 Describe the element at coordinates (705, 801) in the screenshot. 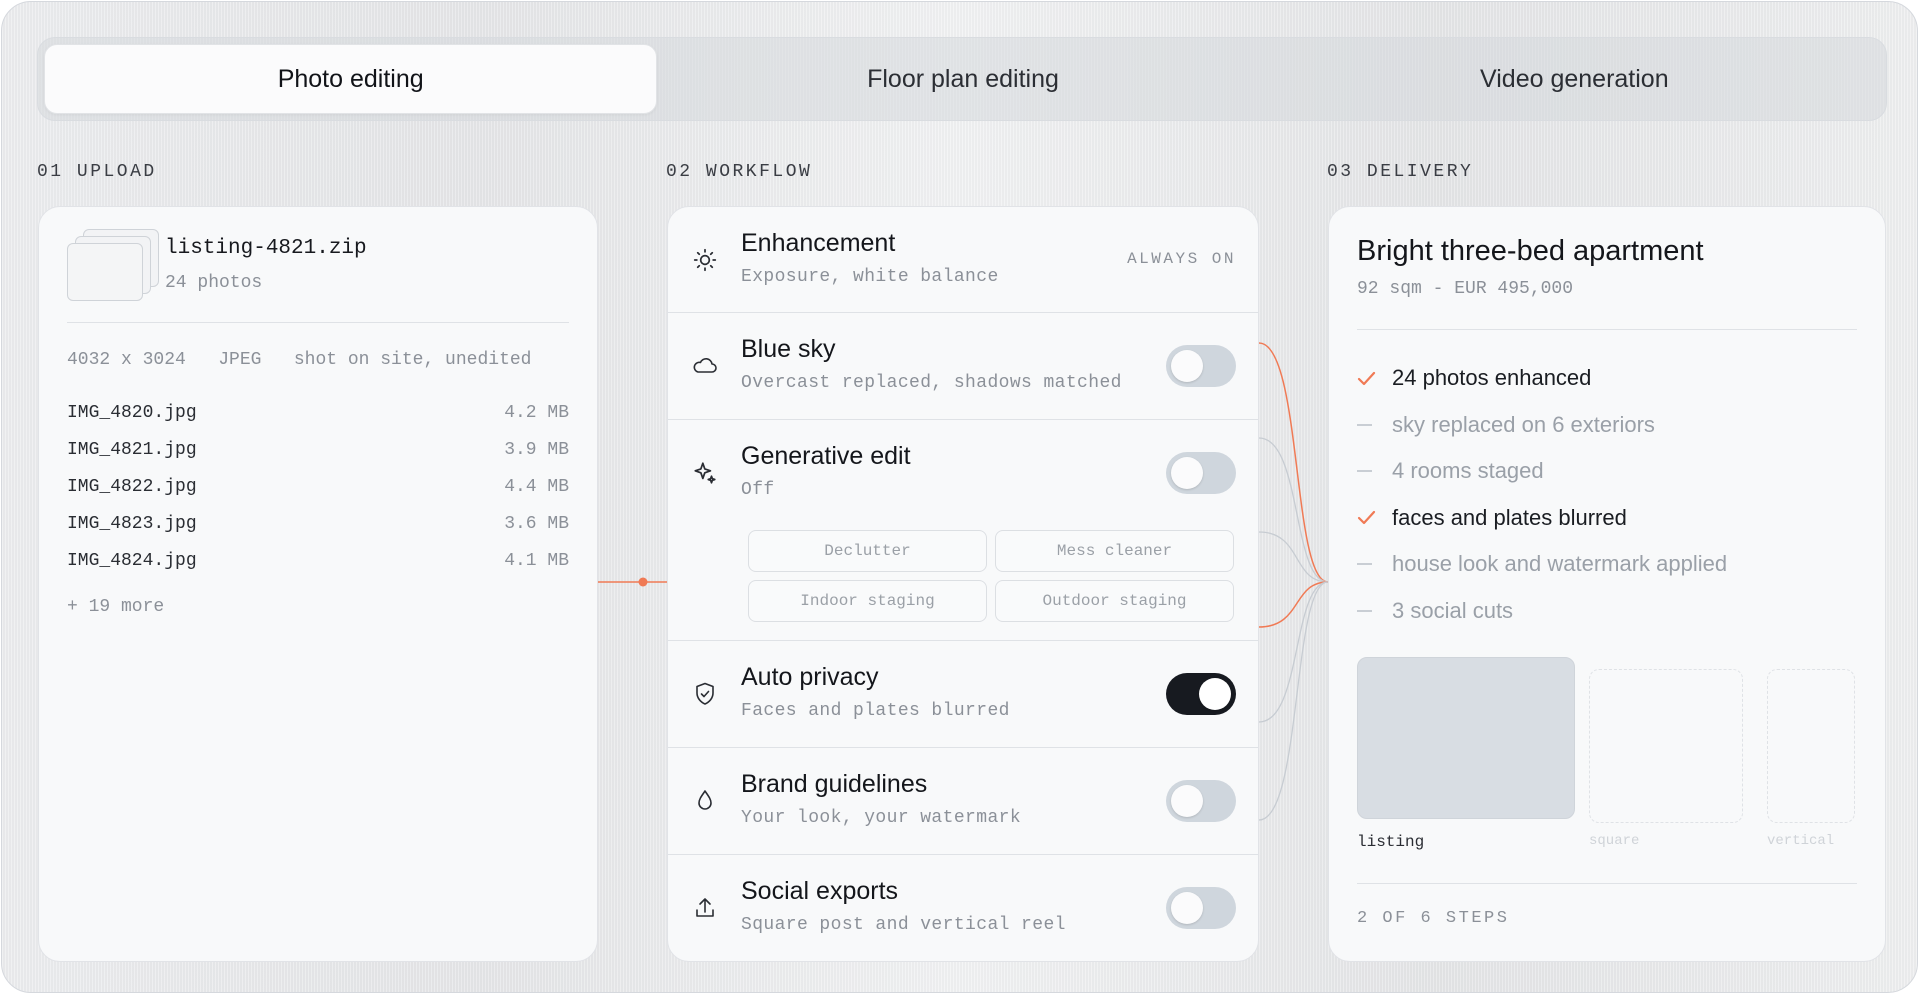

I see `droplet-icon` at that location.